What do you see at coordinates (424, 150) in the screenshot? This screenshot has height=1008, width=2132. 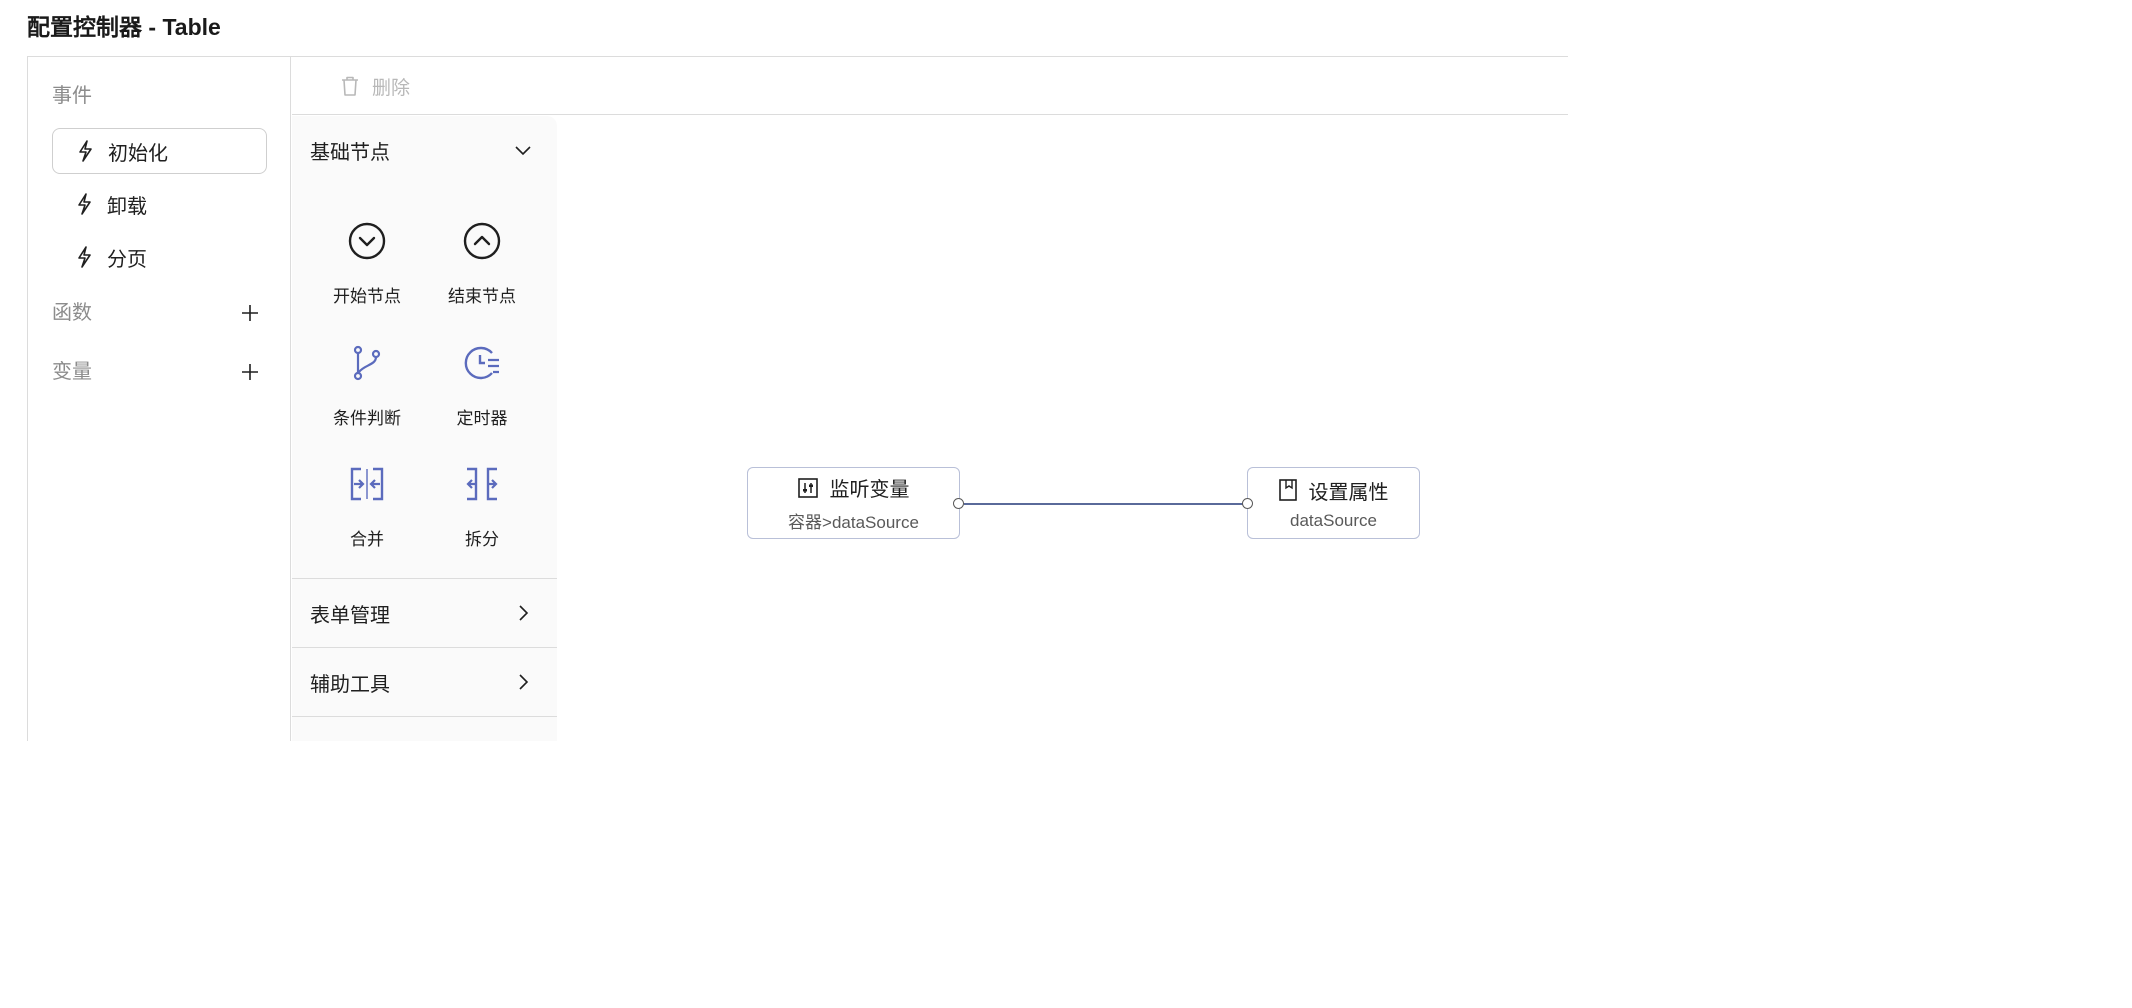 I see `palette-group-basic: 基础节点` at bounding box center [424, 150].